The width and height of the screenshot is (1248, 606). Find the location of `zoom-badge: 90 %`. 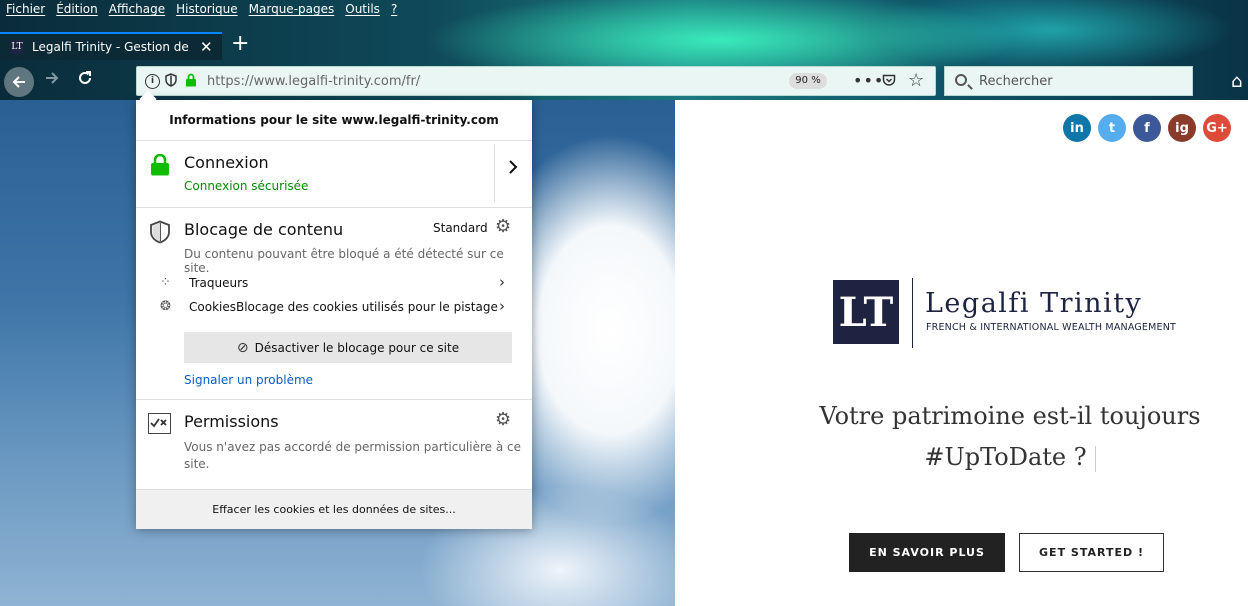

zoom-badge: 90 % is located at coordinates (808, 81).